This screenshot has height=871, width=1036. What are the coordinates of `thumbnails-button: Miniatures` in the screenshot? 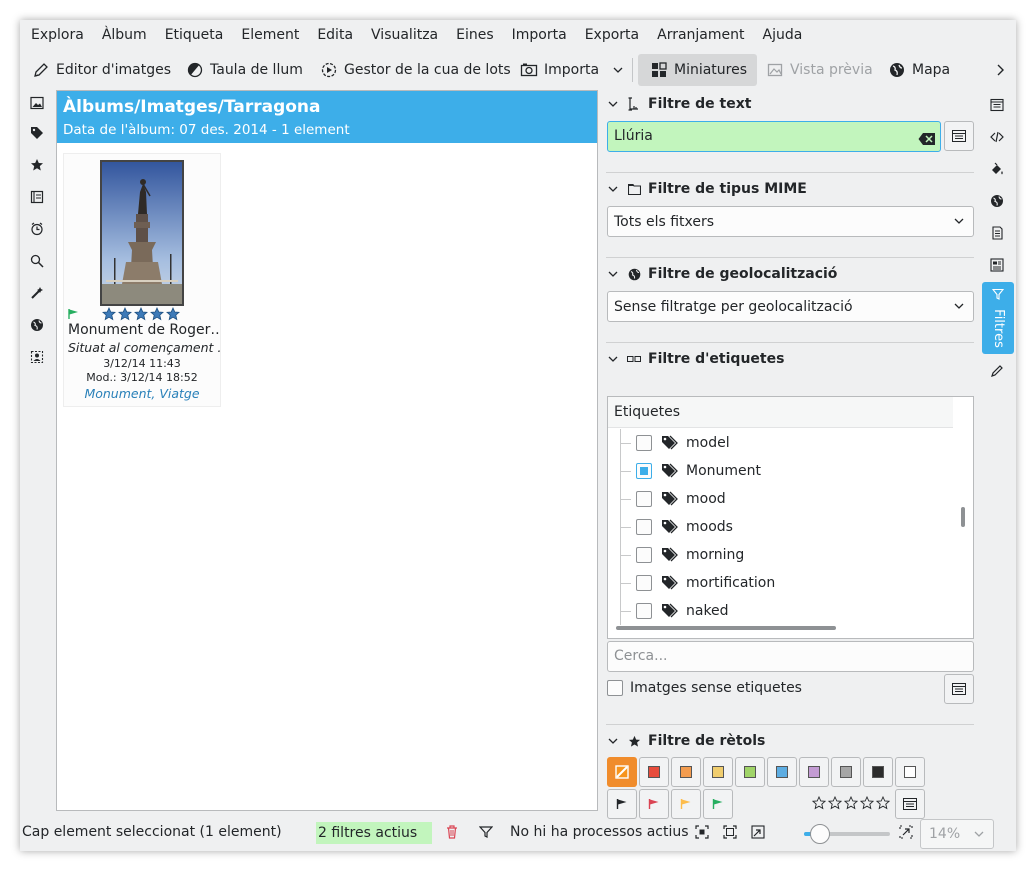 It's located at (698, 70).